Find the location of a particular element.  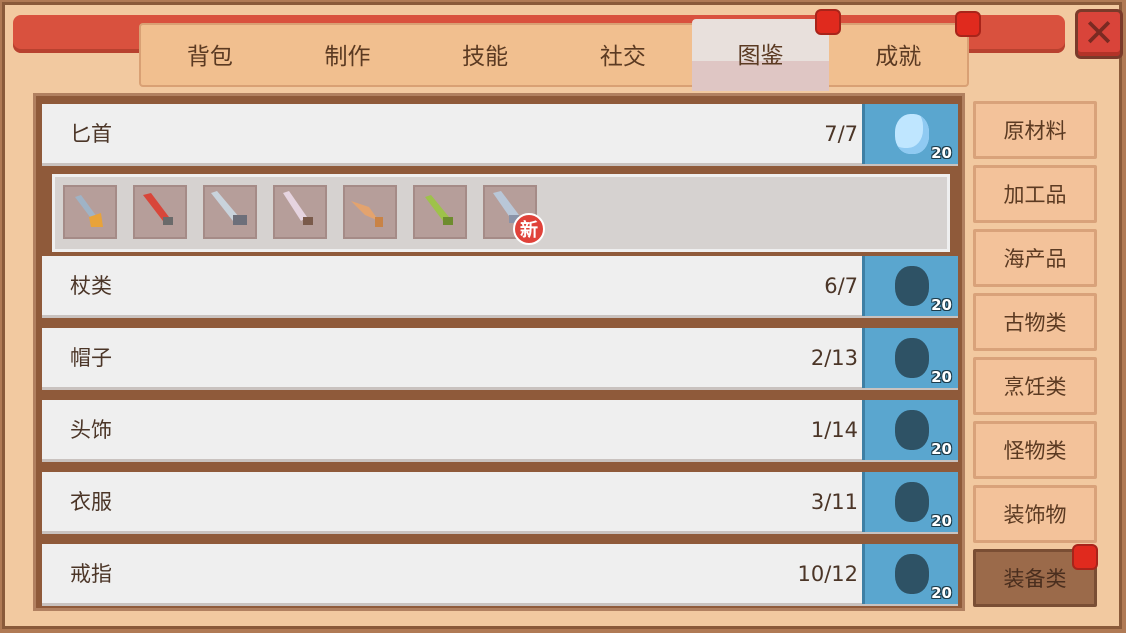

category-seafood: 海产品 is located at coordinates (1035, 258).